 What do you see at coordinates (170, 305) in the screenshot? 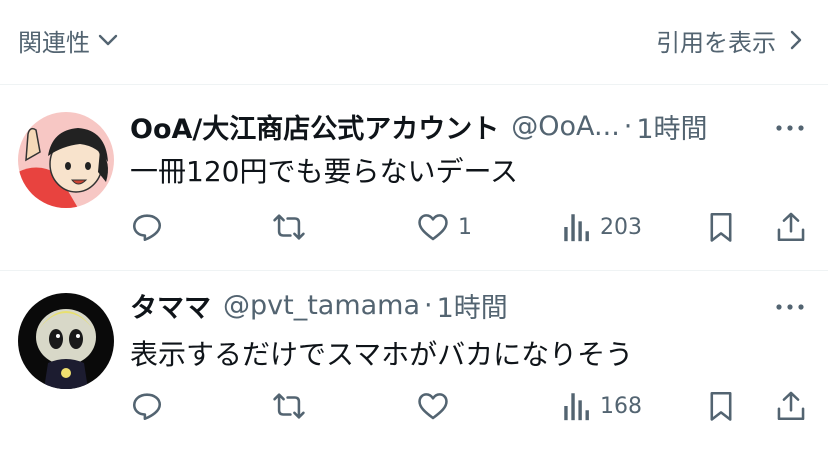
I see `display-name: タママ` at bounding box center [170, 305].